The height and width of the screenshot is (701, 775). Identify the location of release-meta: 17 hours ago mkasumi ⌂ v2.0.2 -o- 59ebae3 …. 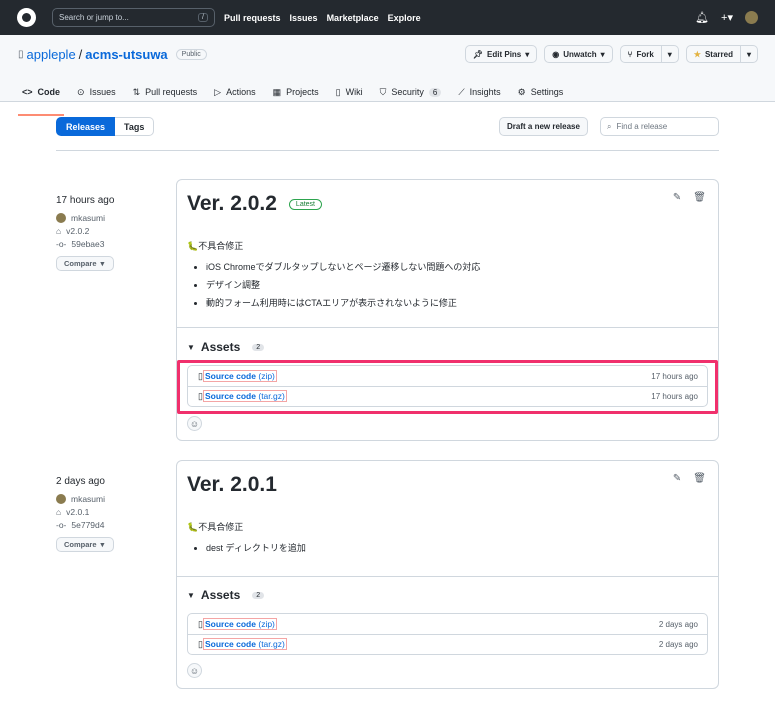
(85, 233).